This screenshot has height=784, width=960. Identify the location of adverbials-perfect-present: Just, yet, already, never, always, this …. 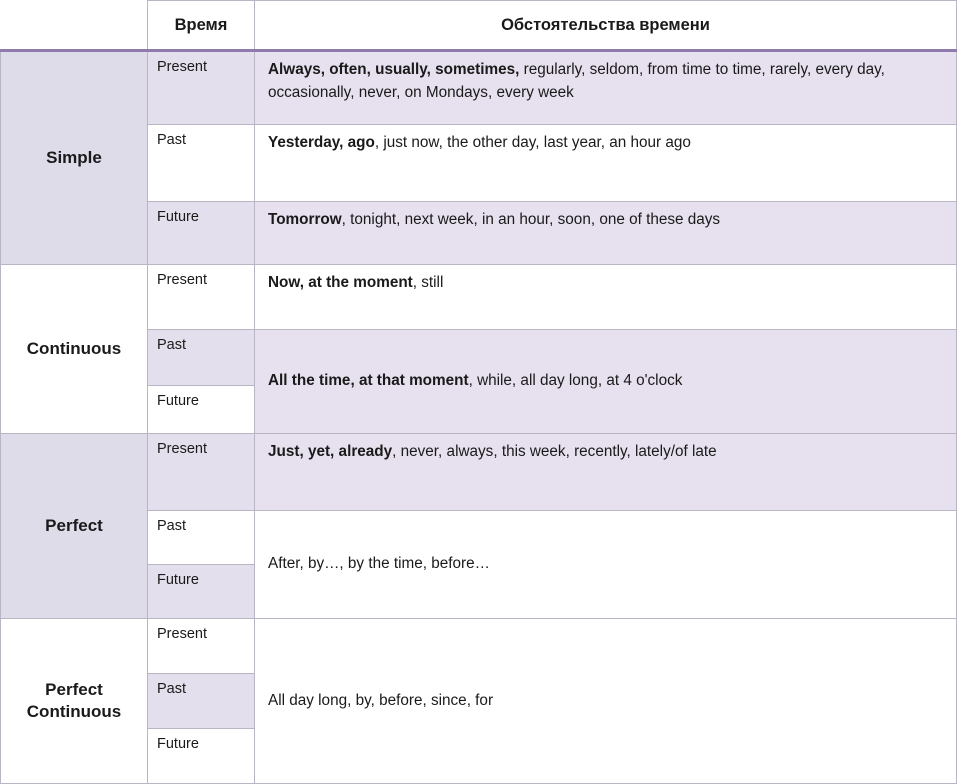
(605, 472).